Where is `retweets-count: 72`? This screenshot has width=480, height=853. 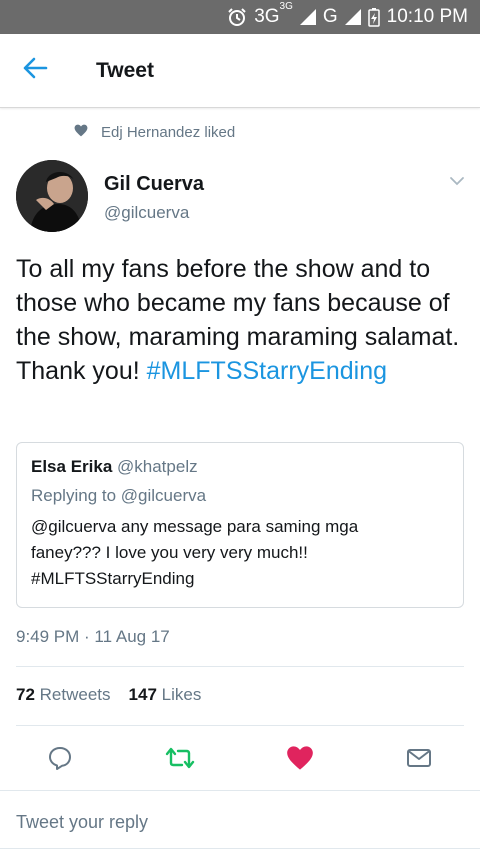 retweets-count: 72 is located at coordinates (25, 694).